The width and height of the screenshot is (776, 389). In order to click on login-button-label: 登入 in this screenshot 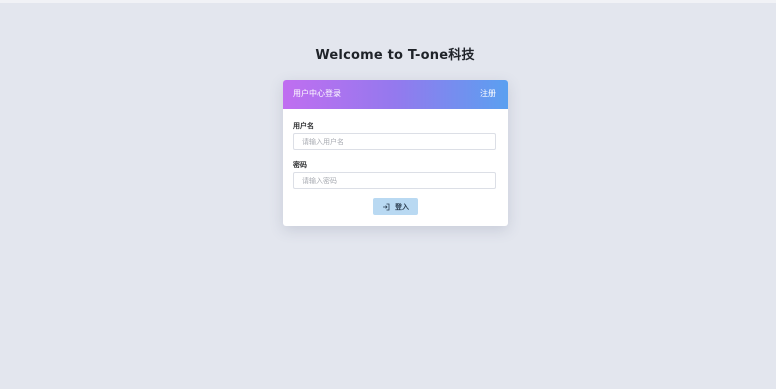, I will do `click(402, 206)`.